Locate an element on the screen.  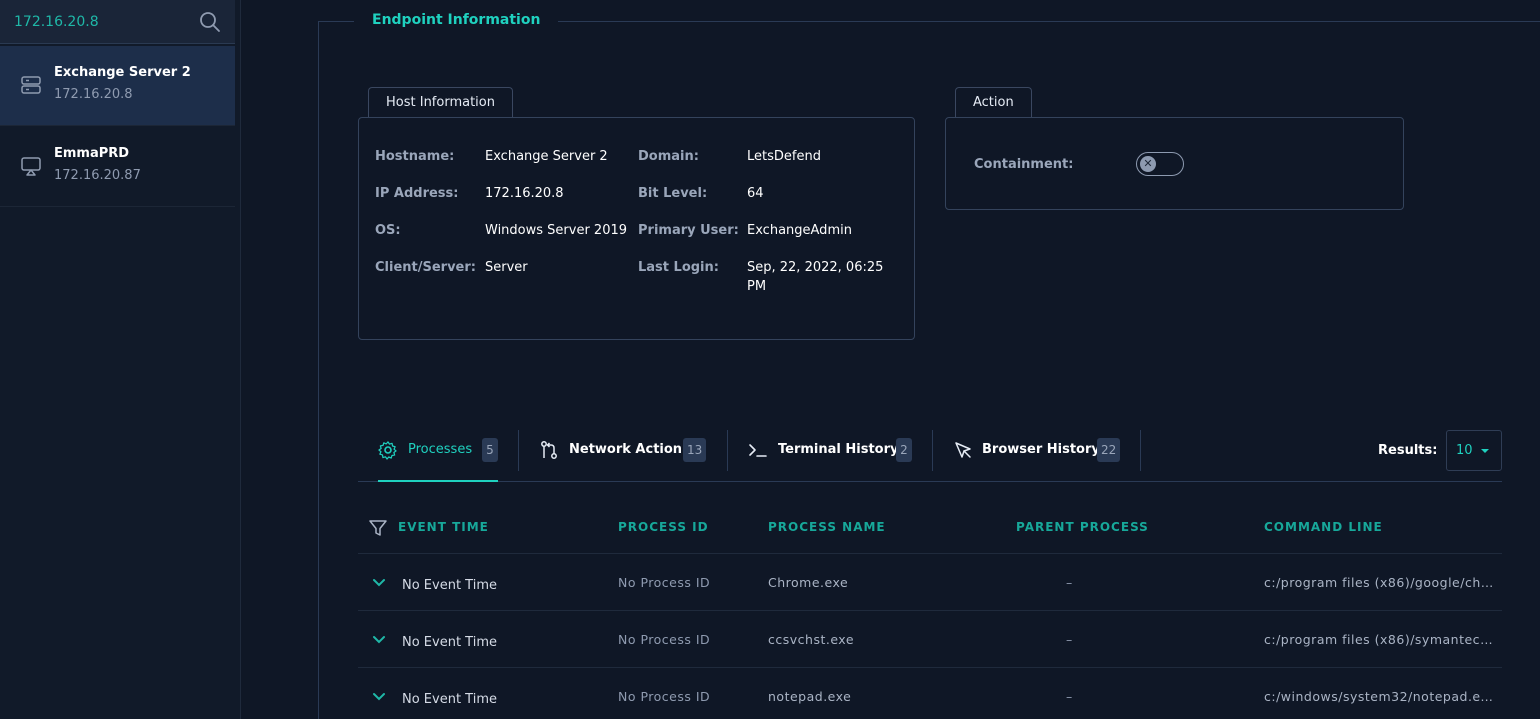
close-icon: ✕ is located at coordinates (1148, 164).